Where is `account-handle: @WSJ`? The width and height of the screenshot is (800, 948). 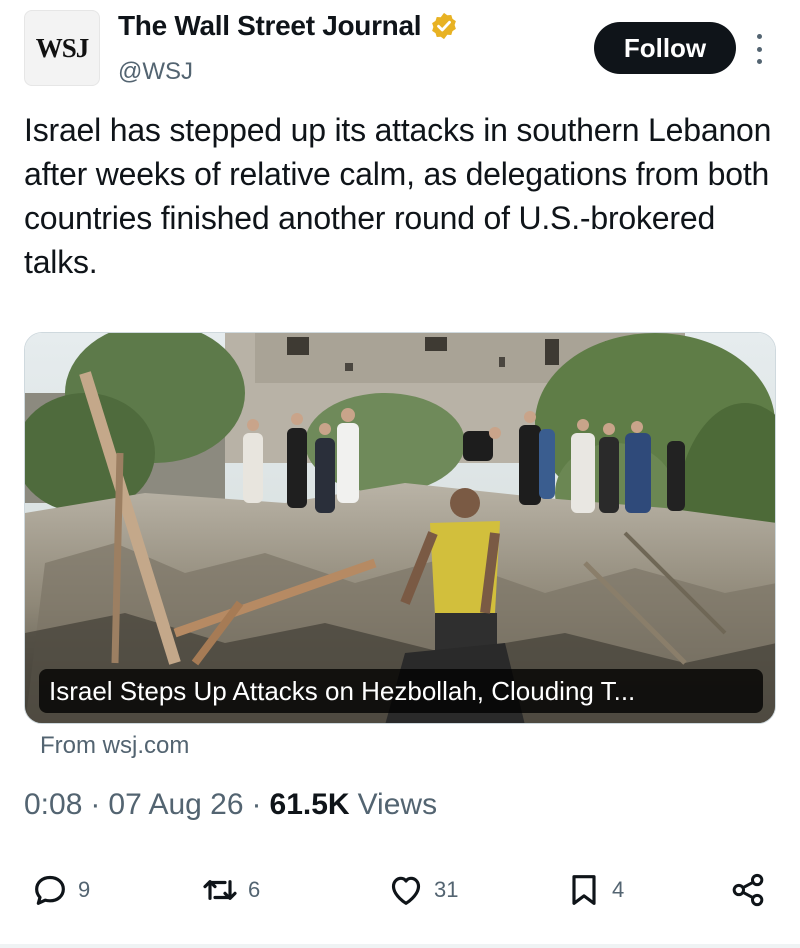
account-handle: @WSJ is located at coordinates (155, 72).